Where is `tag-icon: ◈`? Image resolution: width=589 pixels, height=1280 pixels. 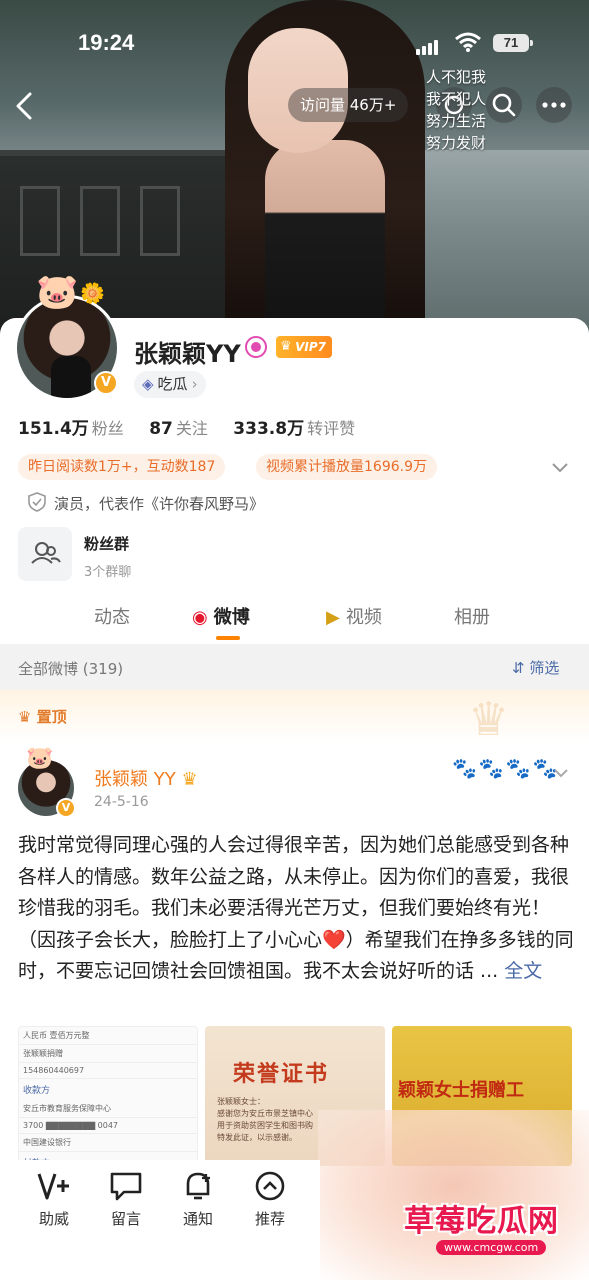
tag-icon: ◈ is located at coordinates (148, 384).